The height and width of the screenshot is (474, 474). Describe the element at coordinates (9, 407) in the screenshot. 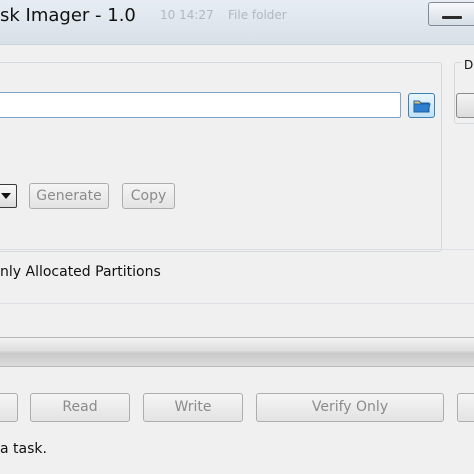

I see `cancel-button` at that location.